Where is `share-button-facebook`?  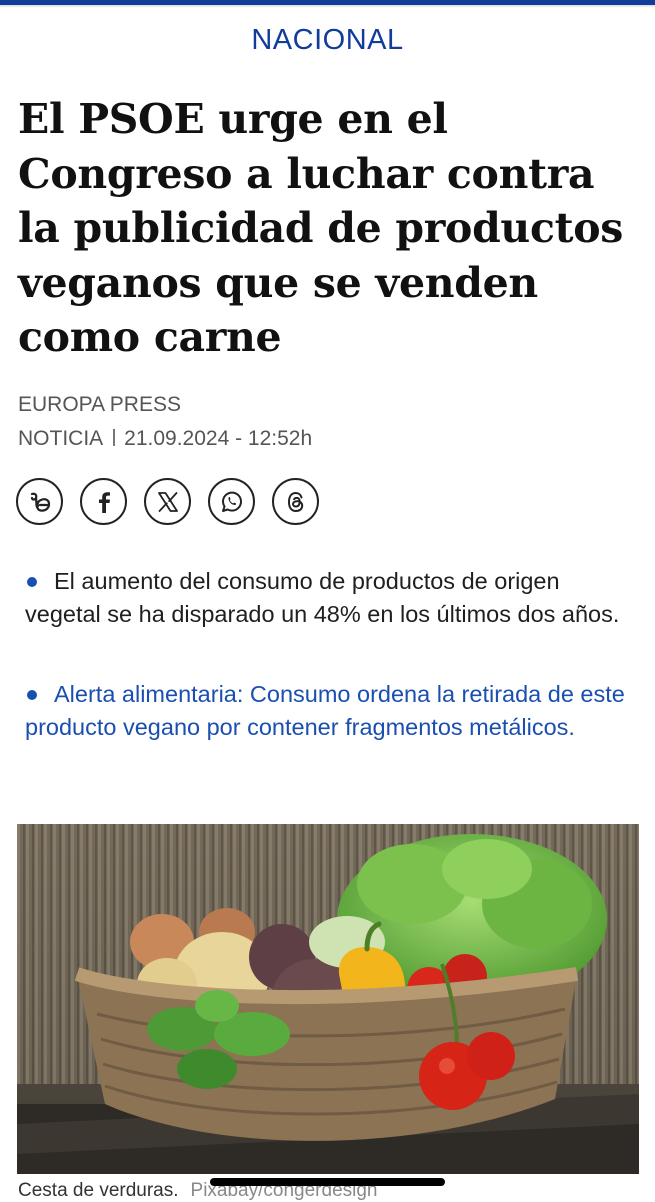 share-button-facebook is located at coordinates (103, 501).